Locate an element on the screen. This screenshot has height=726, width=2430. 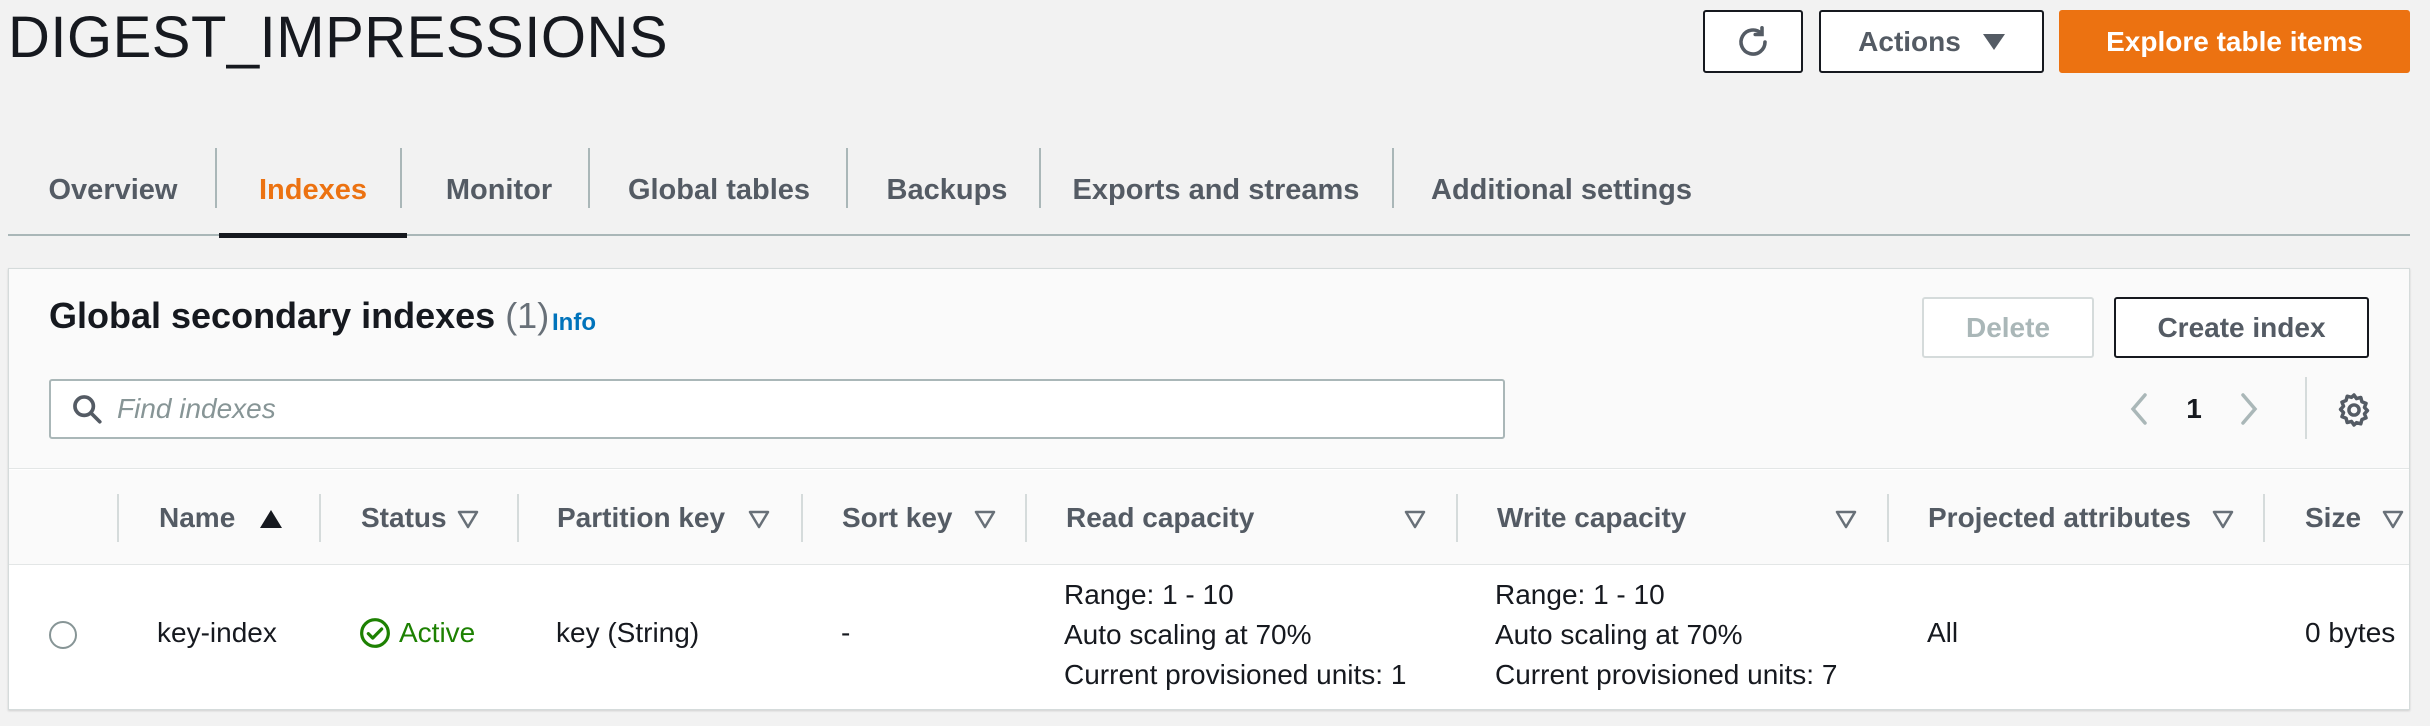
tab-exports-and-streams: Exports and streams is located at coordinates (1216, 190).